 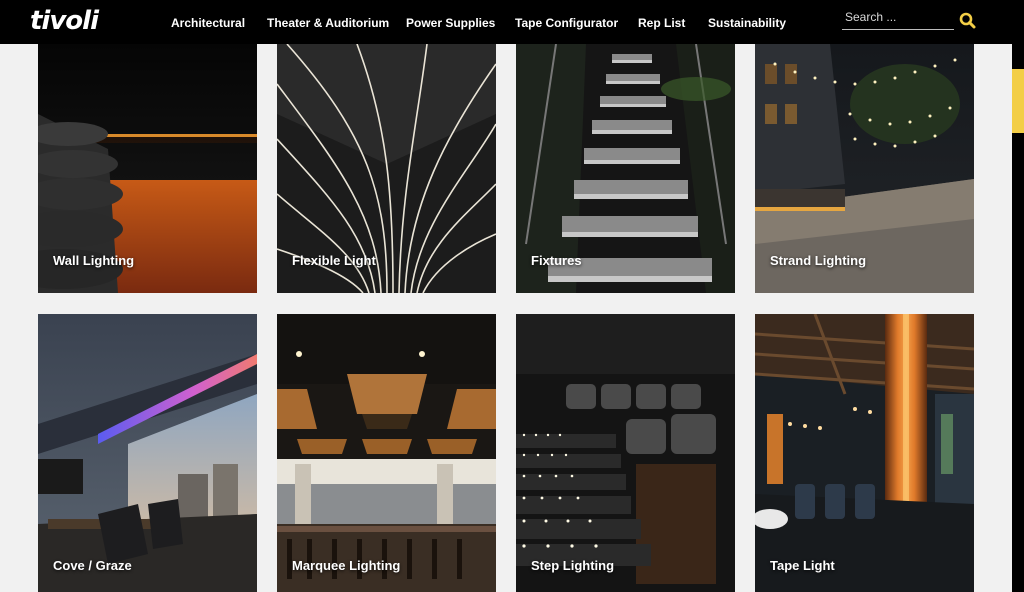 I want to click on nav-theater-auditorium: Theater & Auditorium, so click(x=328, y=23).